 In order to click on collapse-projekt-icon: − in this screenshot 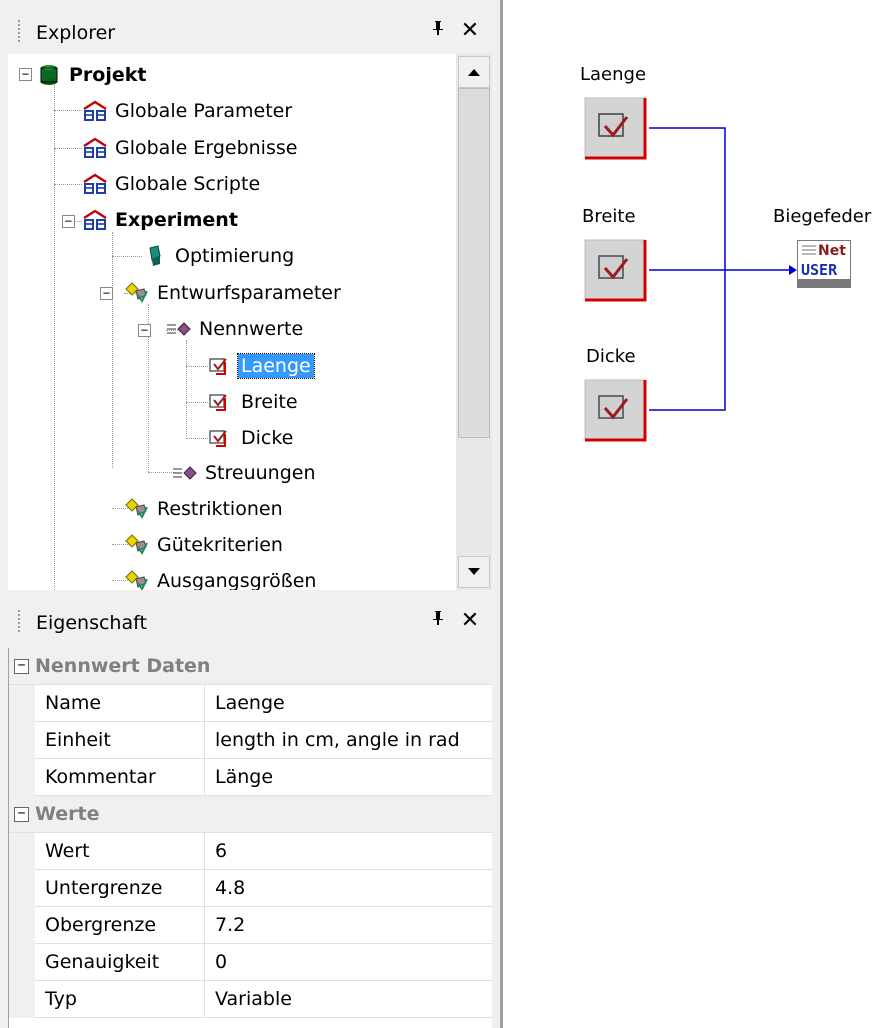, I will do `click(25, 74)`.